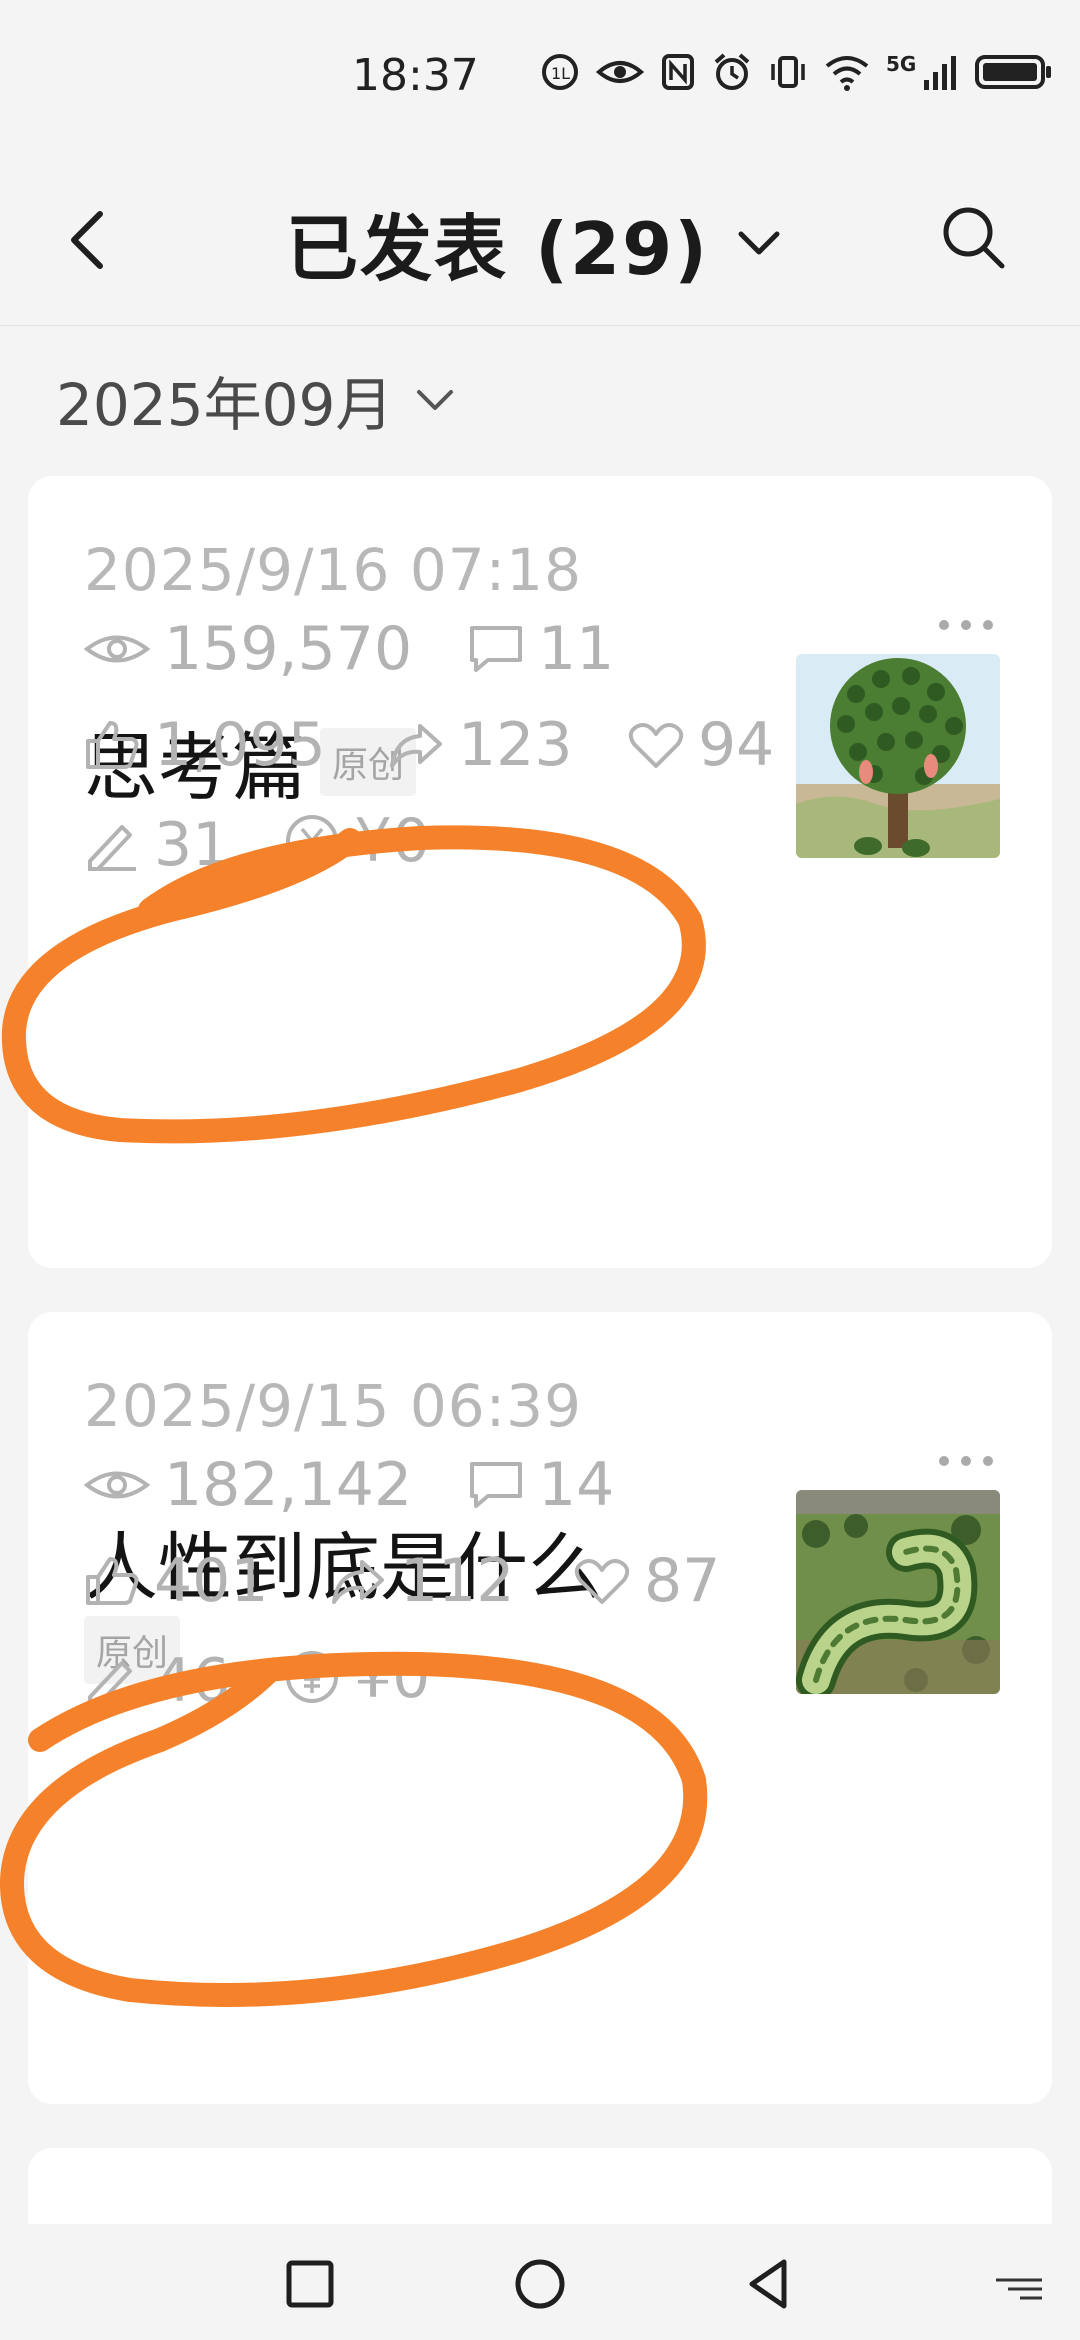 The image size is (1080, 2340). I want to click on svg-text: 1L, so click(560, 73).